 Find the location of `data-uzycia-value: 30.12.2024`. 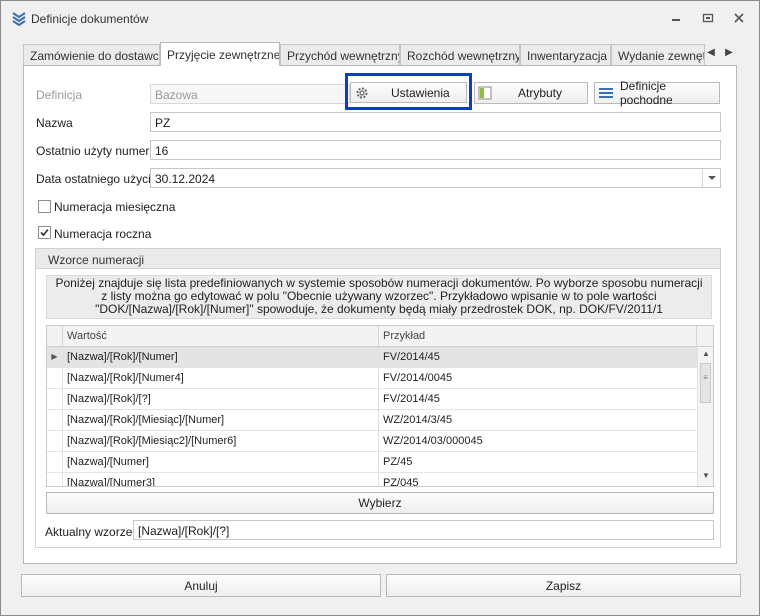

data-uzycia-value: 30.12.2024 is located at coordinates (185, 179).